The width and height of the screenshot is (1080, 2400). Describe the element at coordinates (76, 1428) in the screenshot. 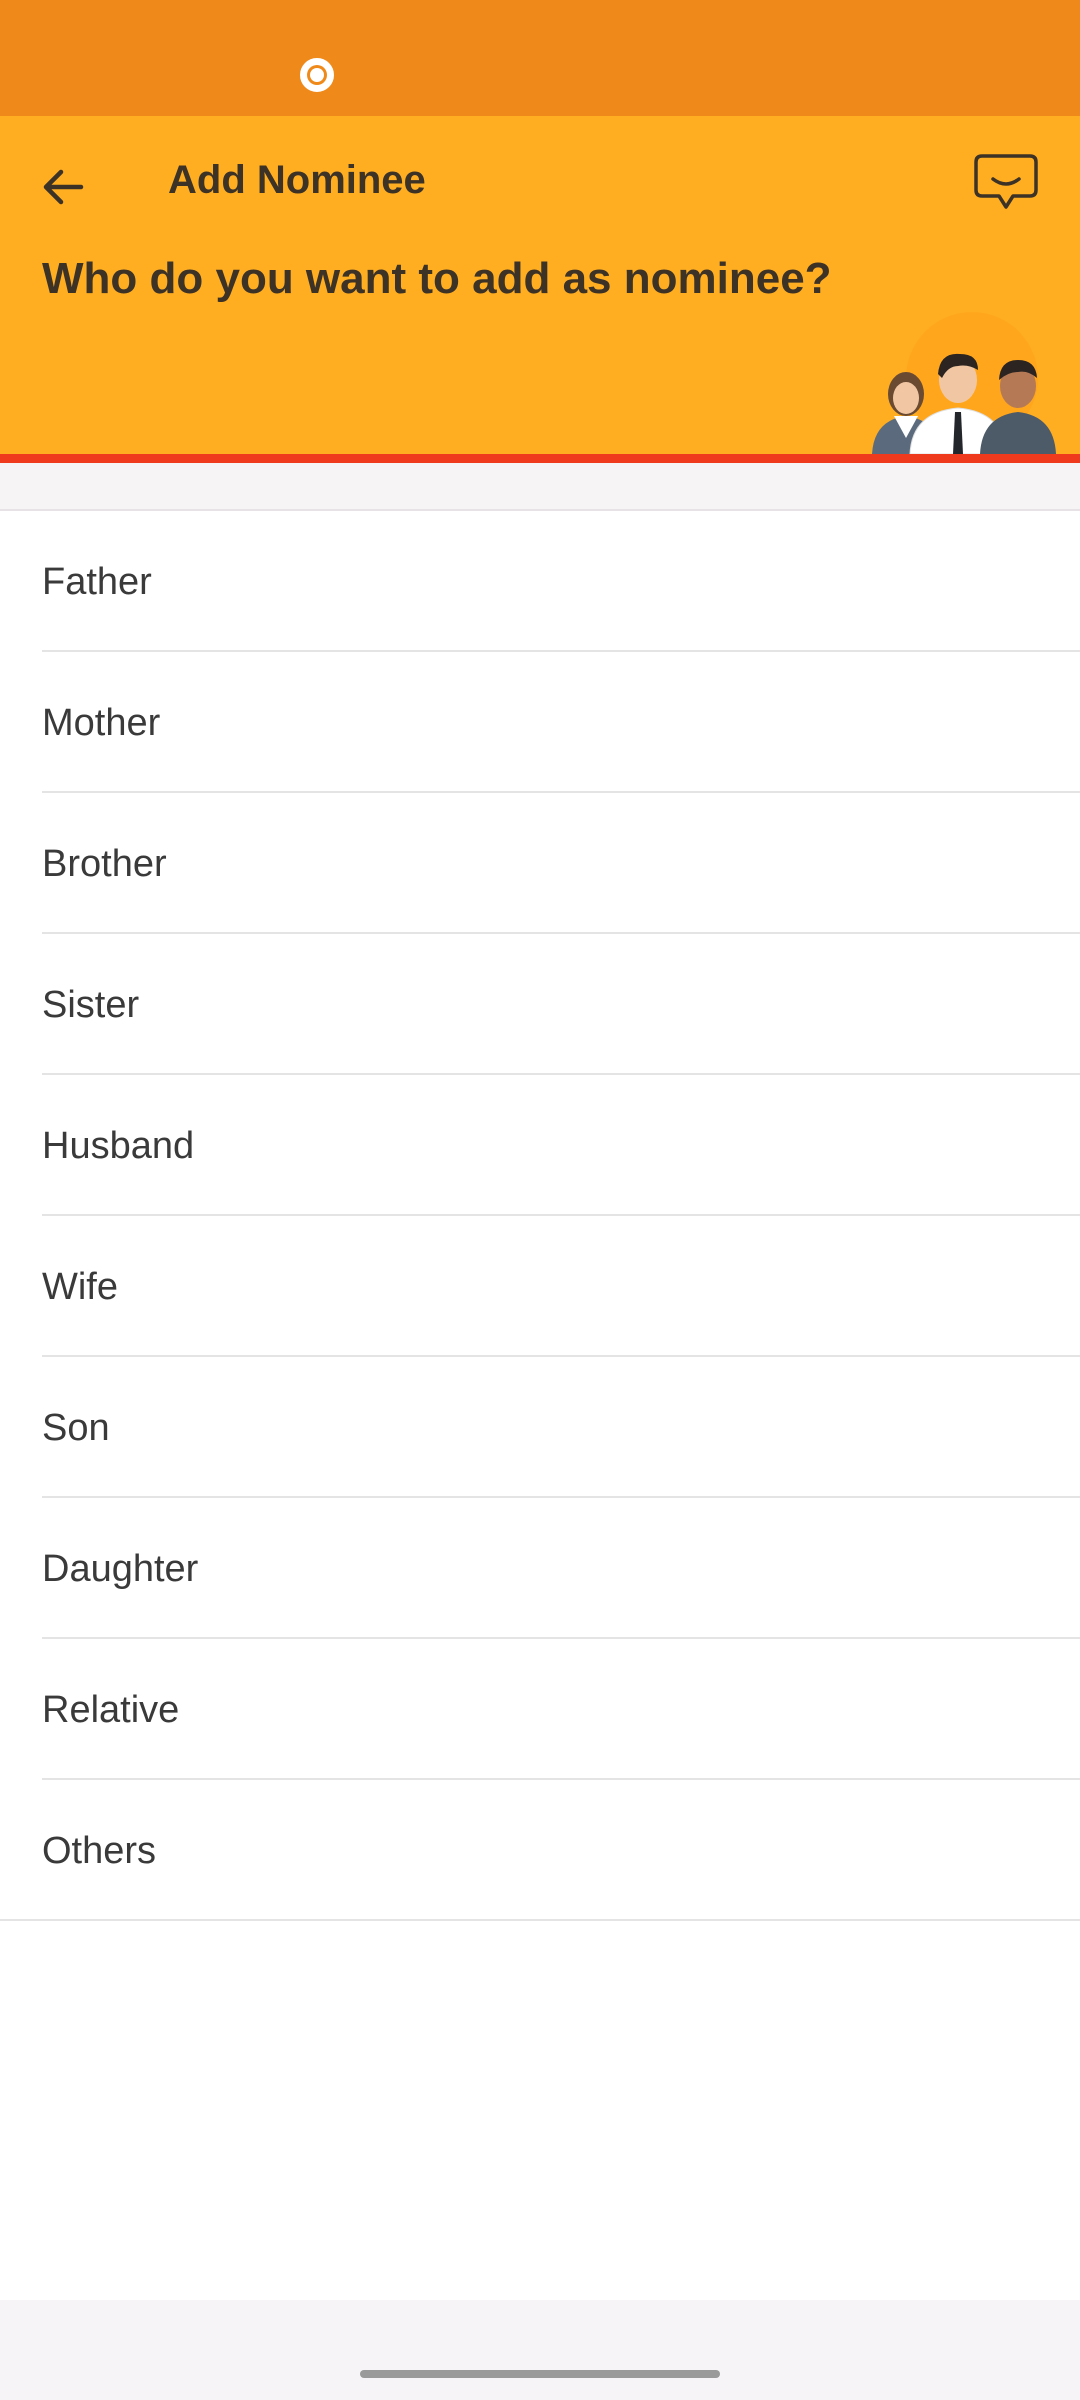

I see `relation-label: Son` at that location.